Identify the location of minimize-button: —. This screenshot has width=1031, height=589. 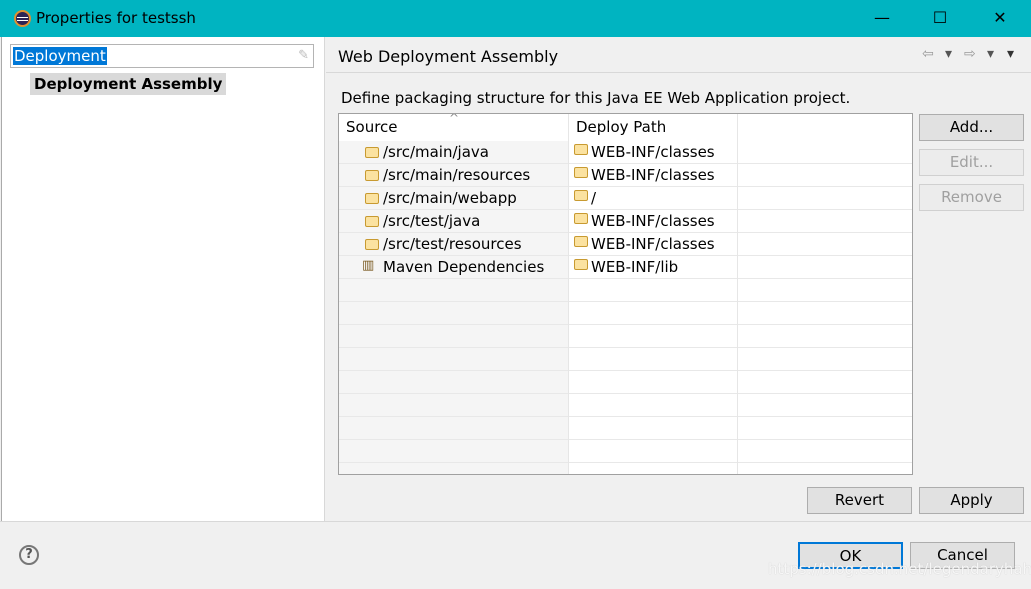
(882, 18).